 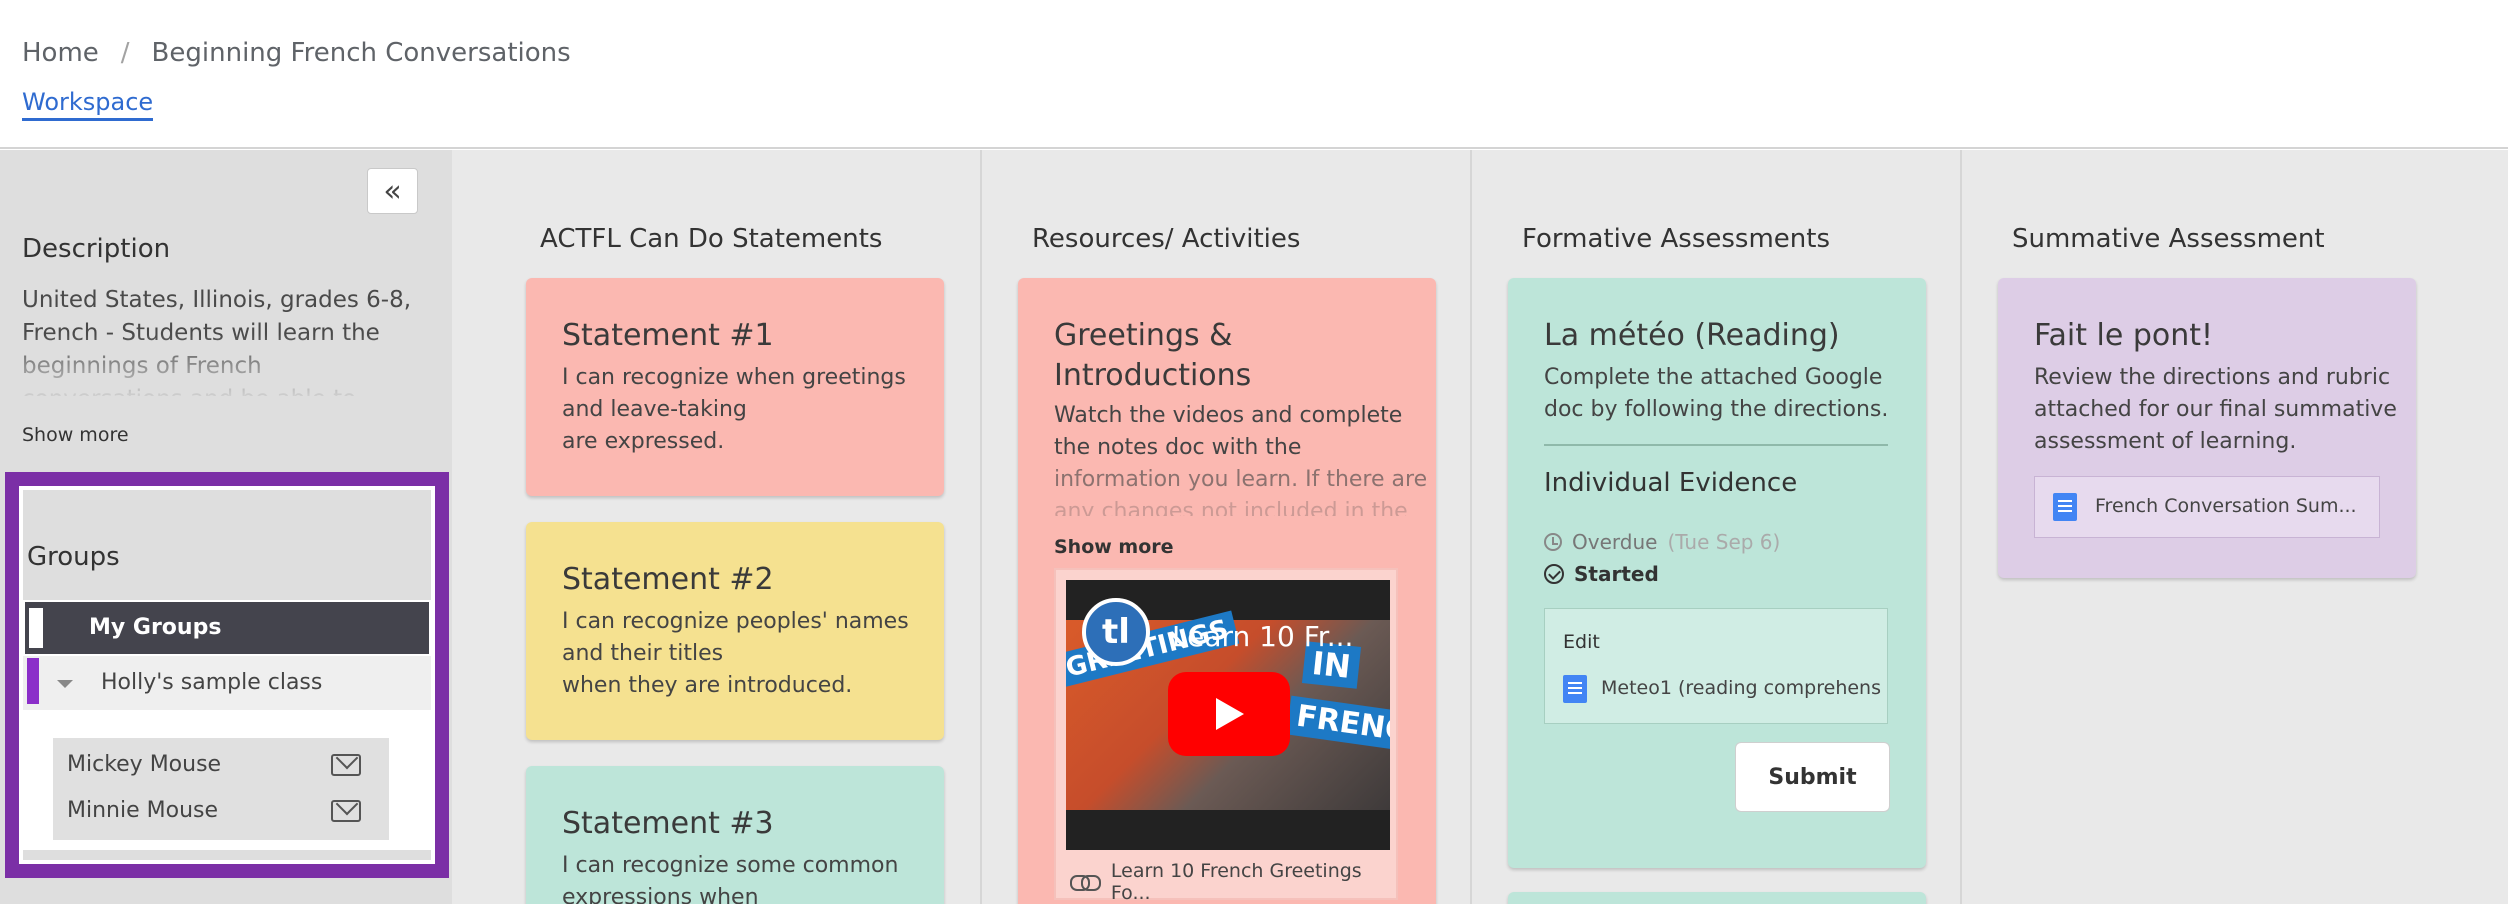 What do you see at coordinates (1616, 574) in the screenshot?
I see `started-label: Started` at bounding box center [1616, 574].